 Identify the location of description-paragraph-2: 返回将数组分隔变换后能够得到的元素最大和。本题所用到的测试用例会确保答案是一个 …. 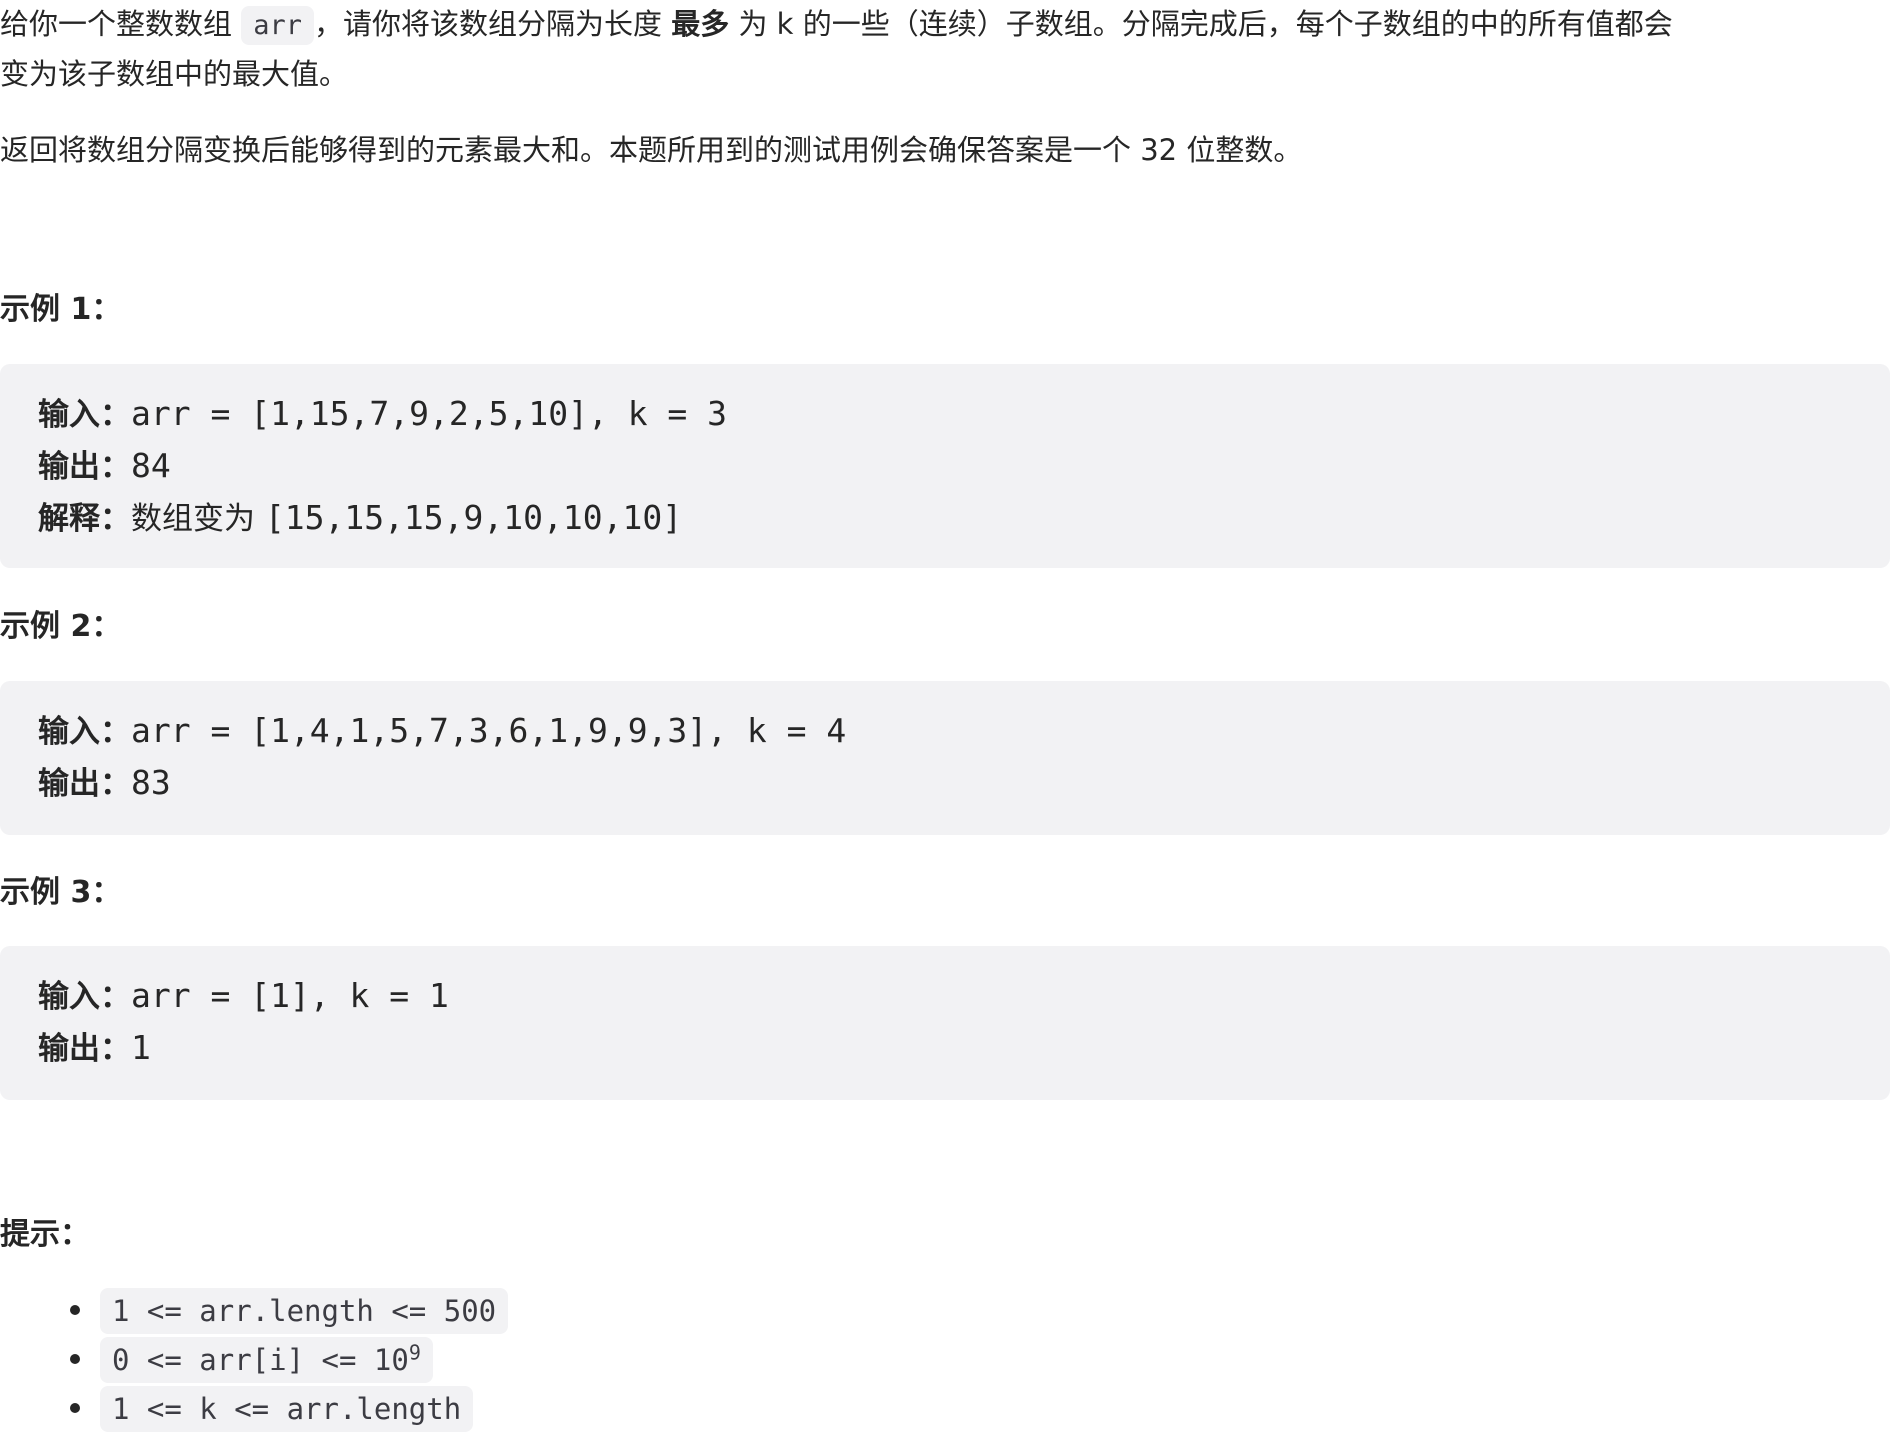
(651, 150).